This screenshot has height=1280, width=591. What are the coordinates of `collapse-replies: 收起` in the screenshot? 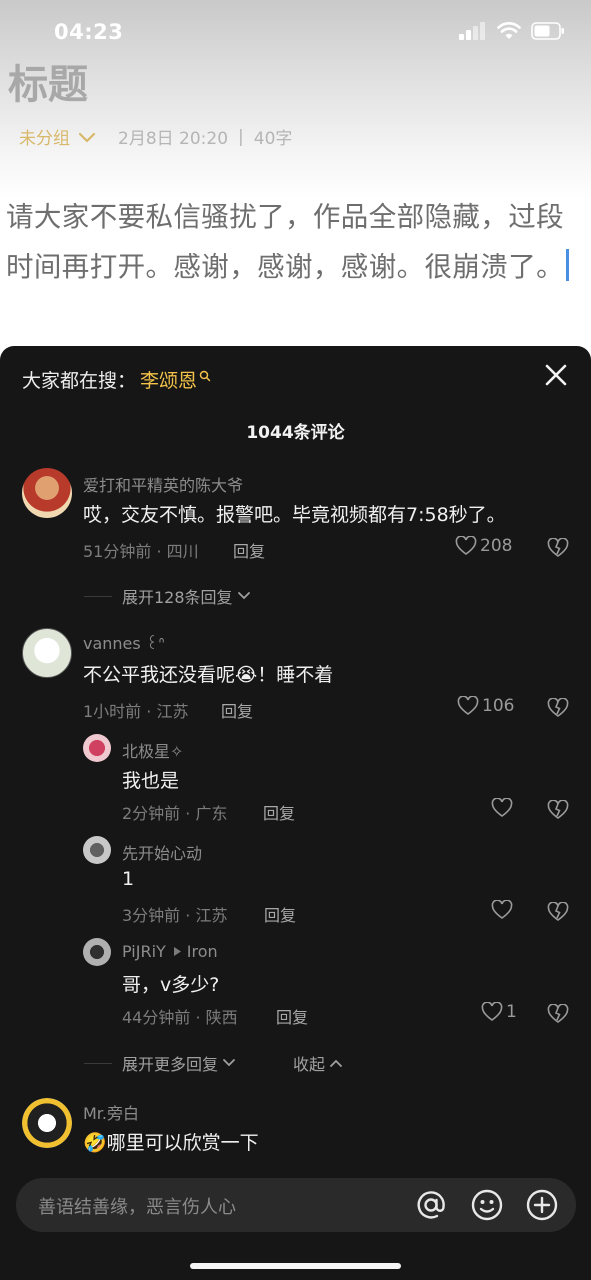 It's located at (318, 1063).